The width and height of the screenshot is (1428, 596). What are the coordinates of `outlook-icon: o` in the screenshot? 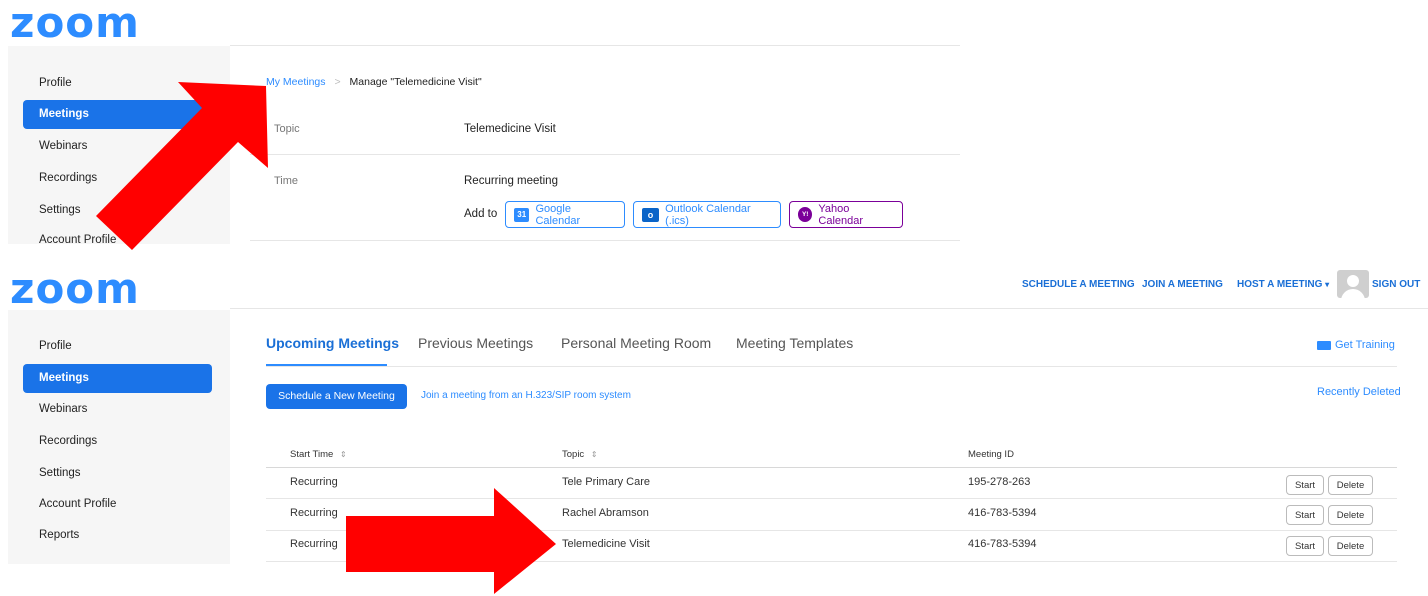 It's located at (651, 214).